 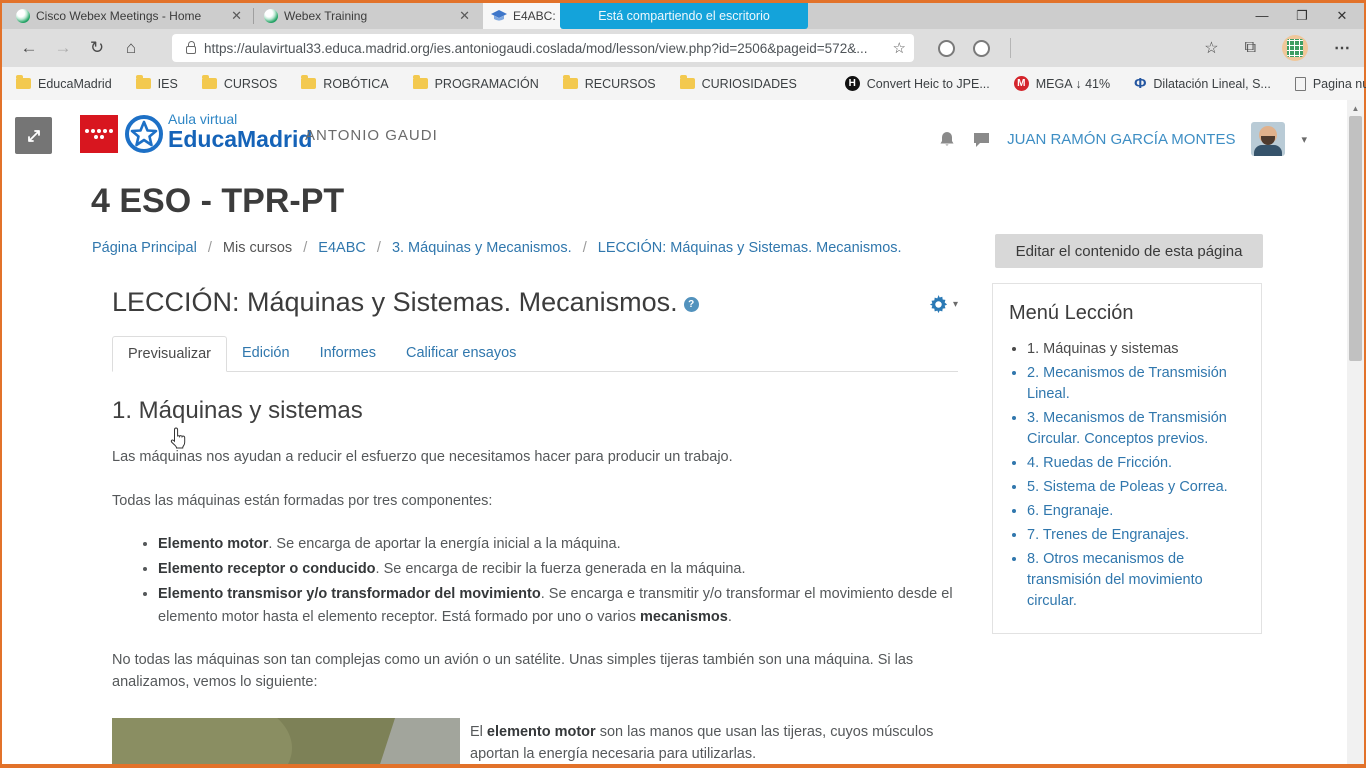 What do you see at coordinates (691, 304) in the screenshot?
I see `help-icon: ?` at bounding box center [691, 304].